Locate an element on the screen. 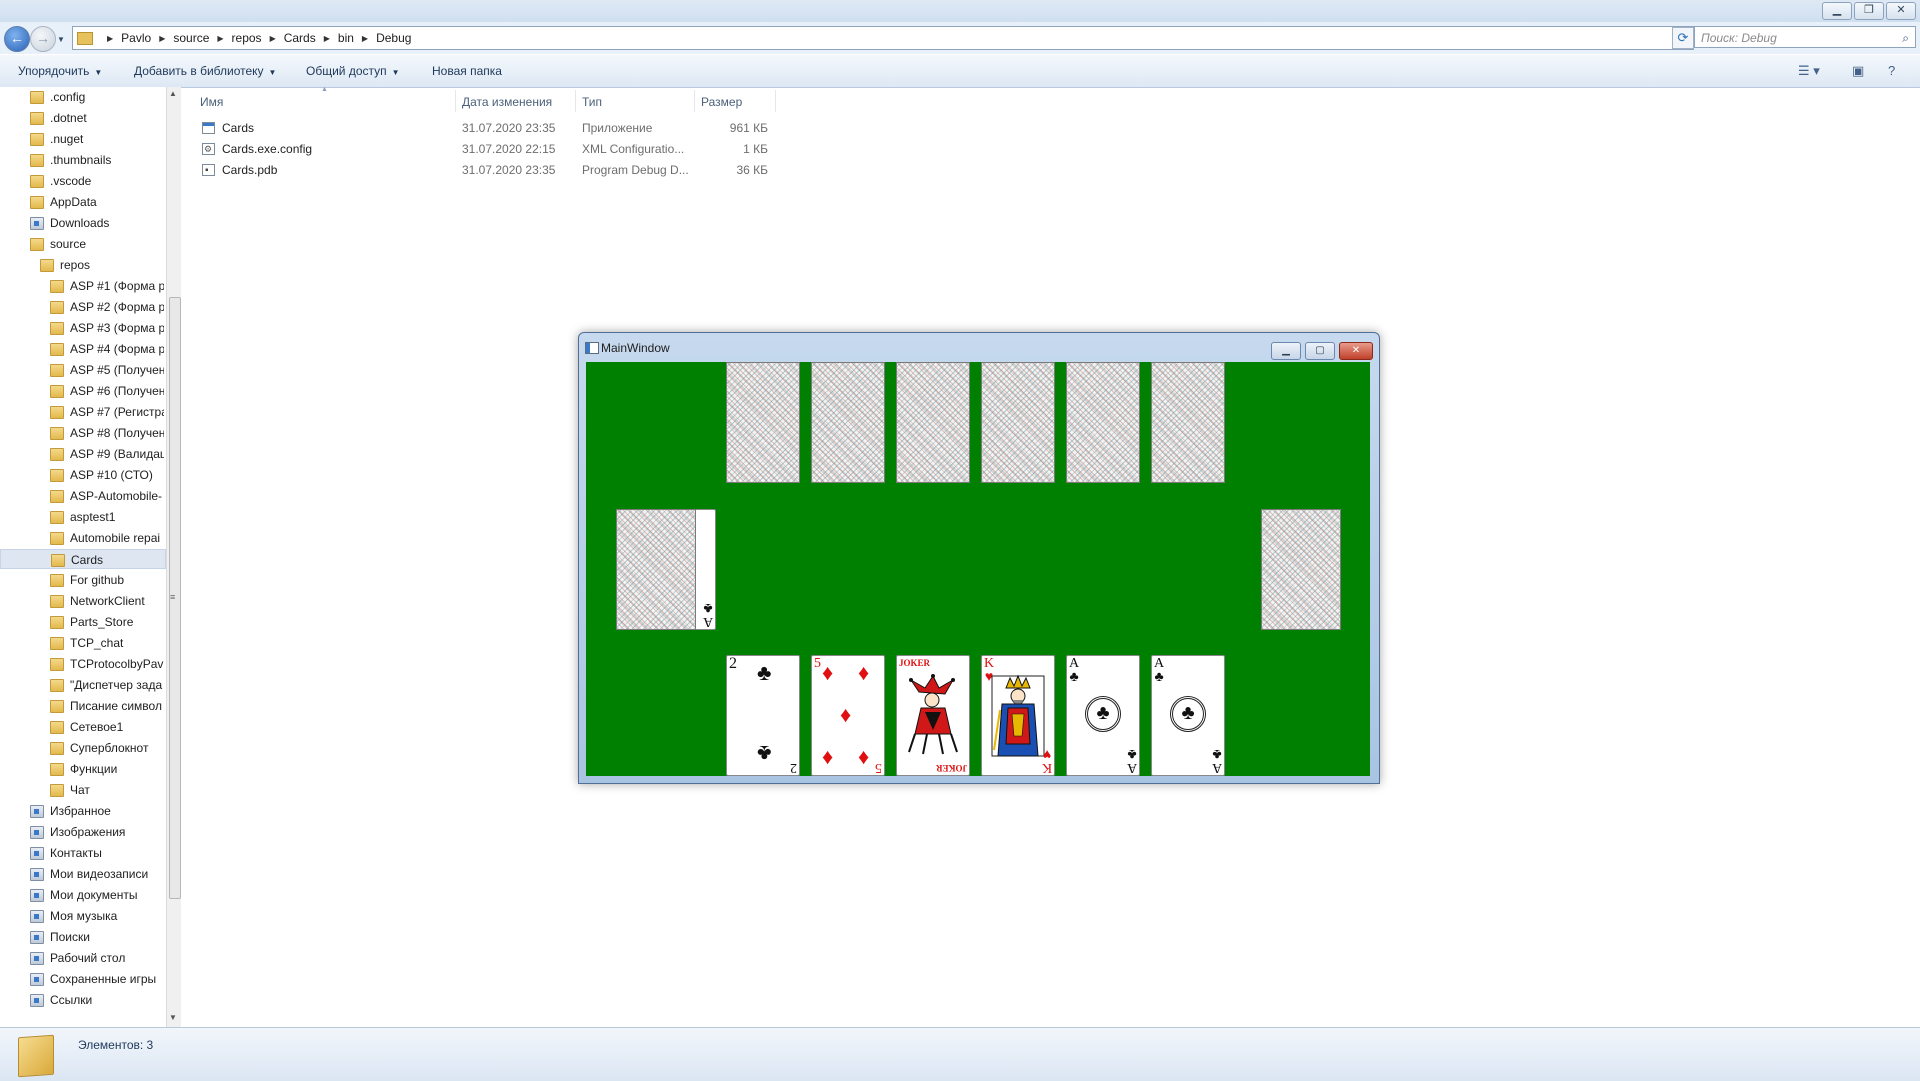 The height and width of the screenshot is (1081, 1920). back-button: ← is located at coordinates (17, 39).